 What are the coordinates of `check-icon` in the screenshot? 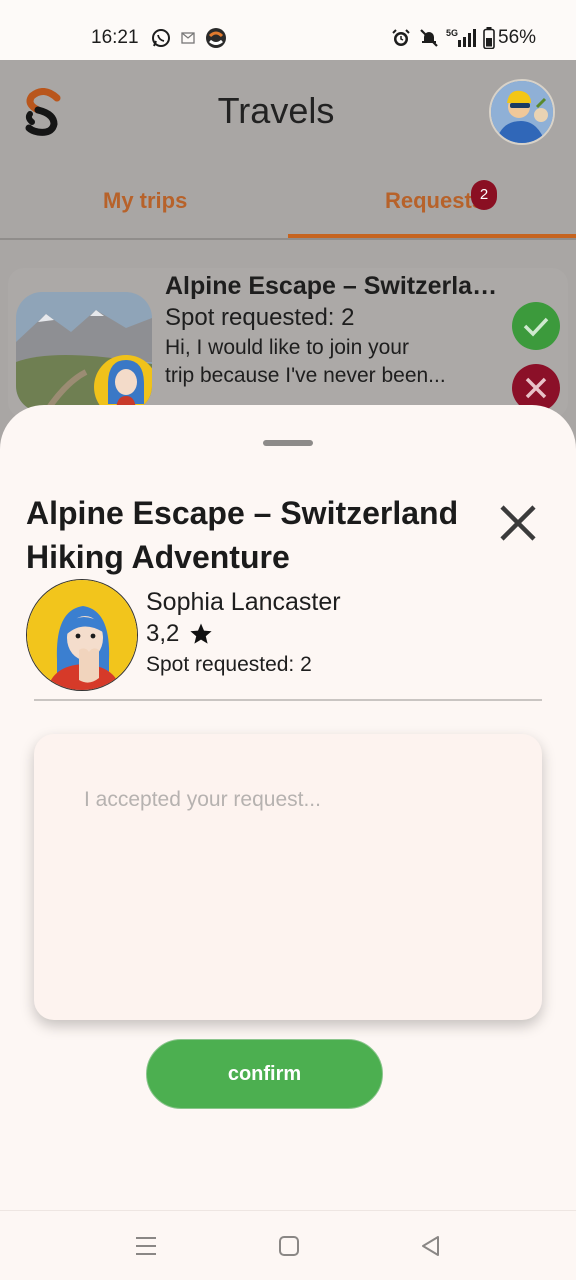 It's located at (536, 327).